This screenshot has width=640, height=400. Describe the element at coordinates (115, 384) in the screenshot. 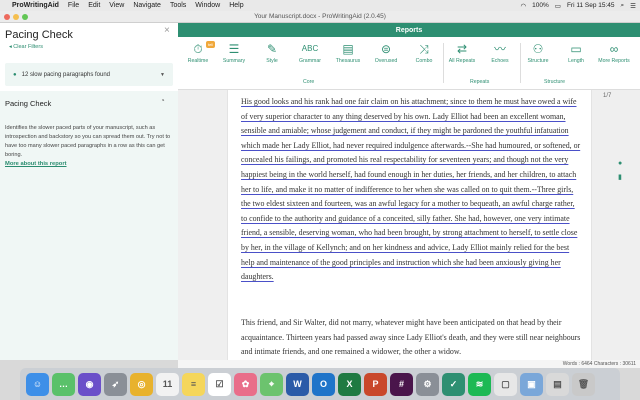

I see `dock-launchpad-icon: ➶` at that location.